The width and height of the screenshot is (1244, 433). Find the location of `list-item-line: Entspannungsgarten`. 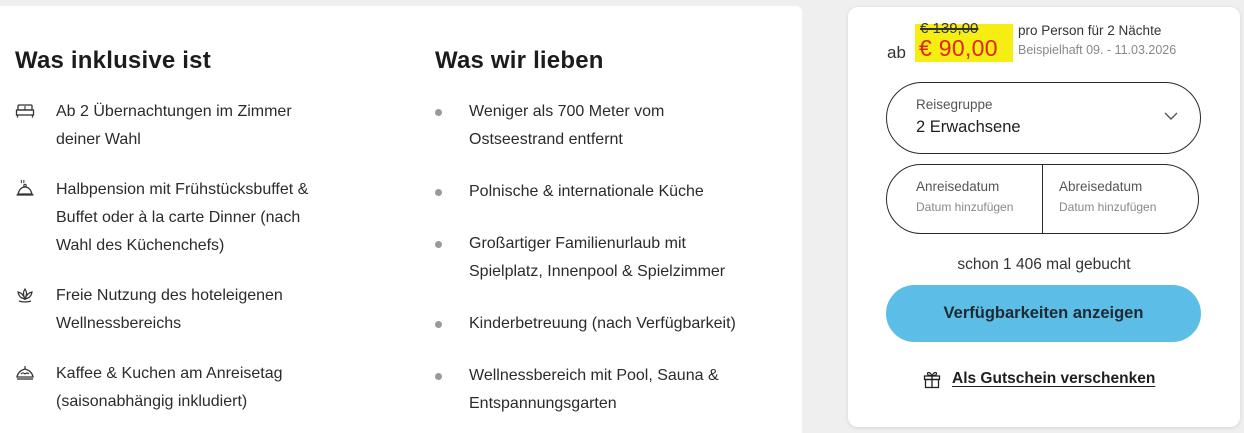

list-item-line: Entspannungsgarten is located at coordinates (543, 403).